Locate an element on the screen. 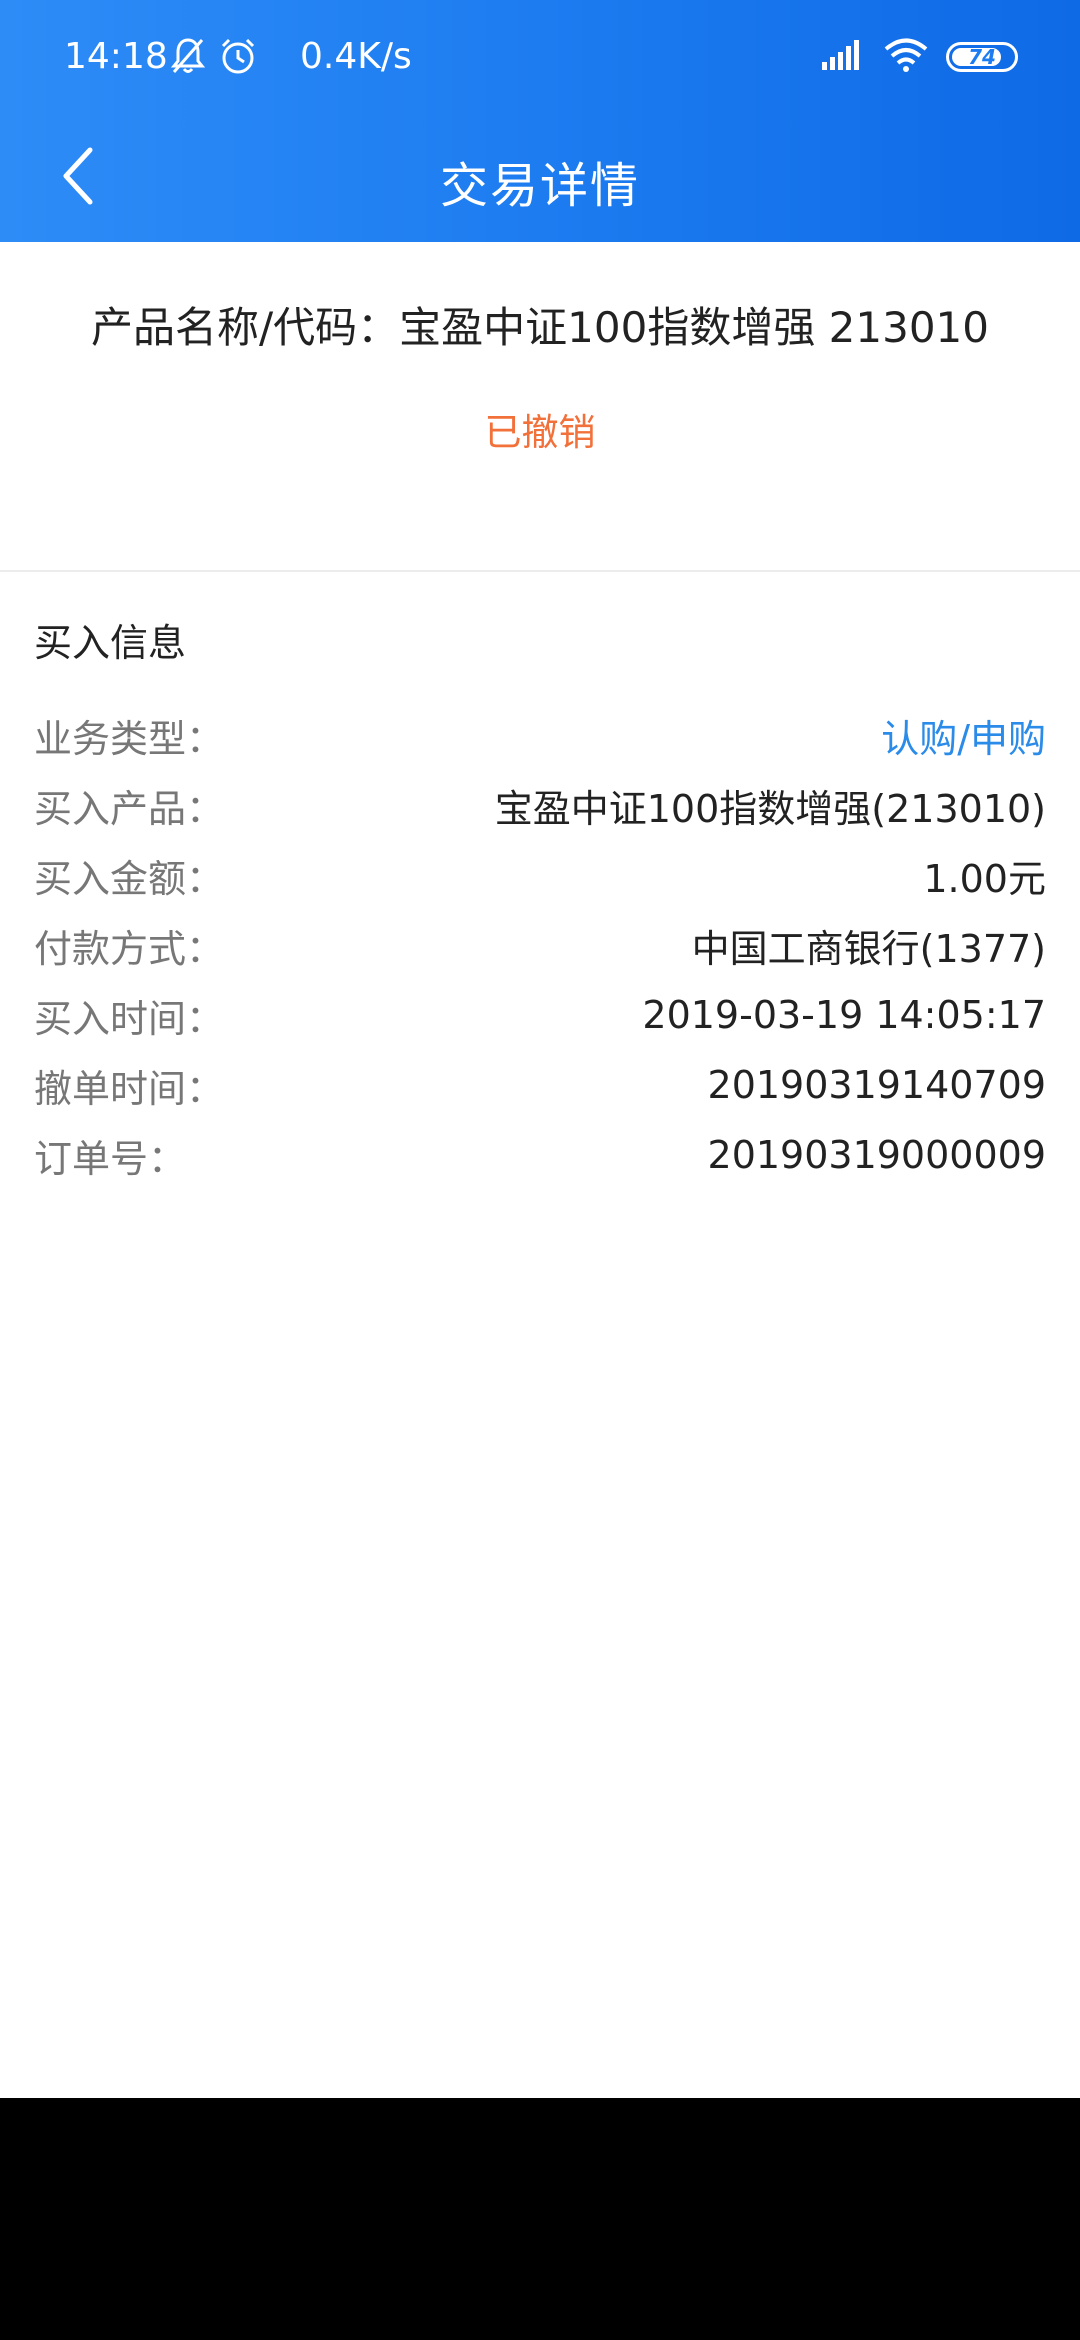 Image resolution: width=1080 pixels, height=2340 pixels. status-badge: 已撤销 is located at coordinates (540, 432).